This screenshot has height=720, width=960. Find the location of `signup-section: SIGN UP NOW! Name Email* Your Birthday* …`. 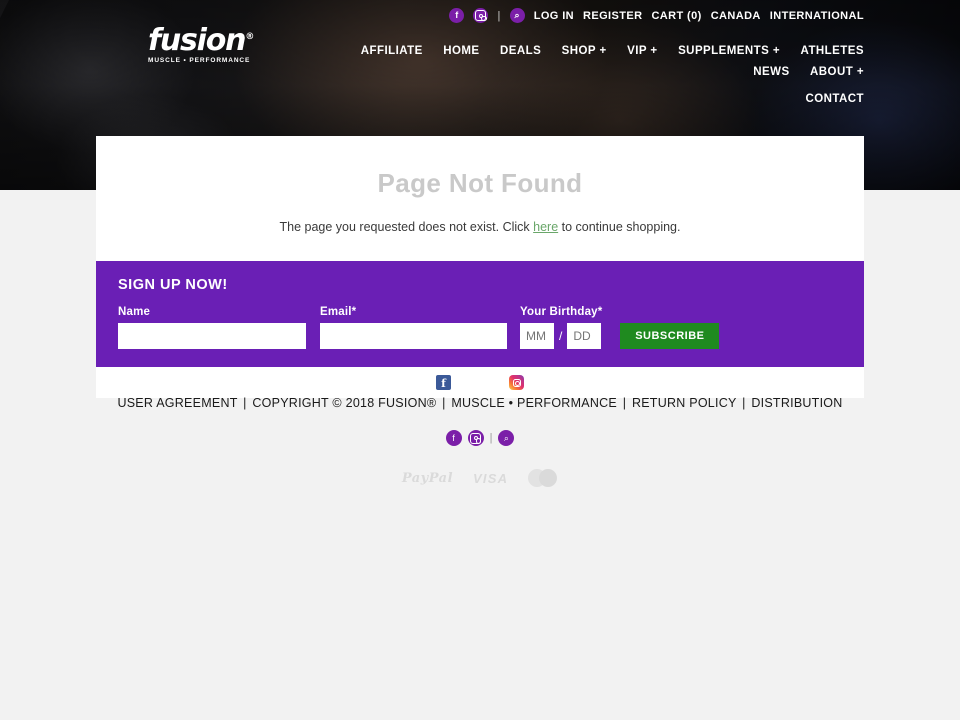

signup-section: SIGN UP NOW! Name Email* Your Birthday* … is located at coordinates (480, 314).